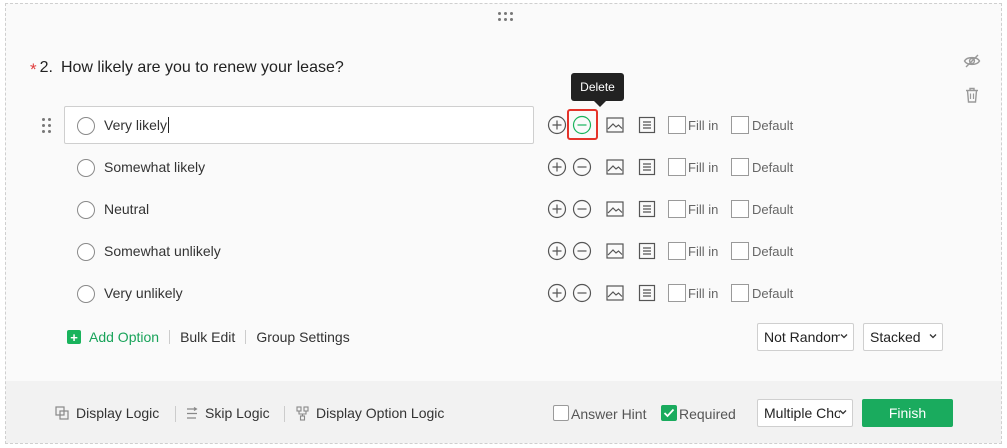 The width and height of the screenshot is (1007, 448). What do you see at coordinates (227, 413) in the screenshot?
I see `skip-logic-button: Skip Logic` at bounding box center [227, 413].